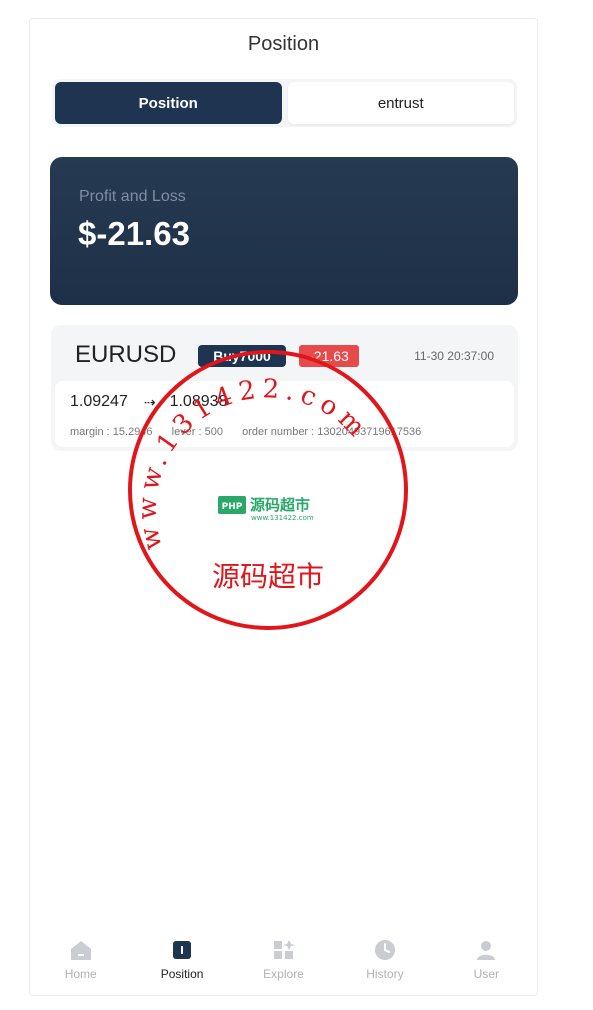  Describe the element at coordinates (454, 356) in the screenshot. I see `order-time: 11-30 20:37:00` at that location.